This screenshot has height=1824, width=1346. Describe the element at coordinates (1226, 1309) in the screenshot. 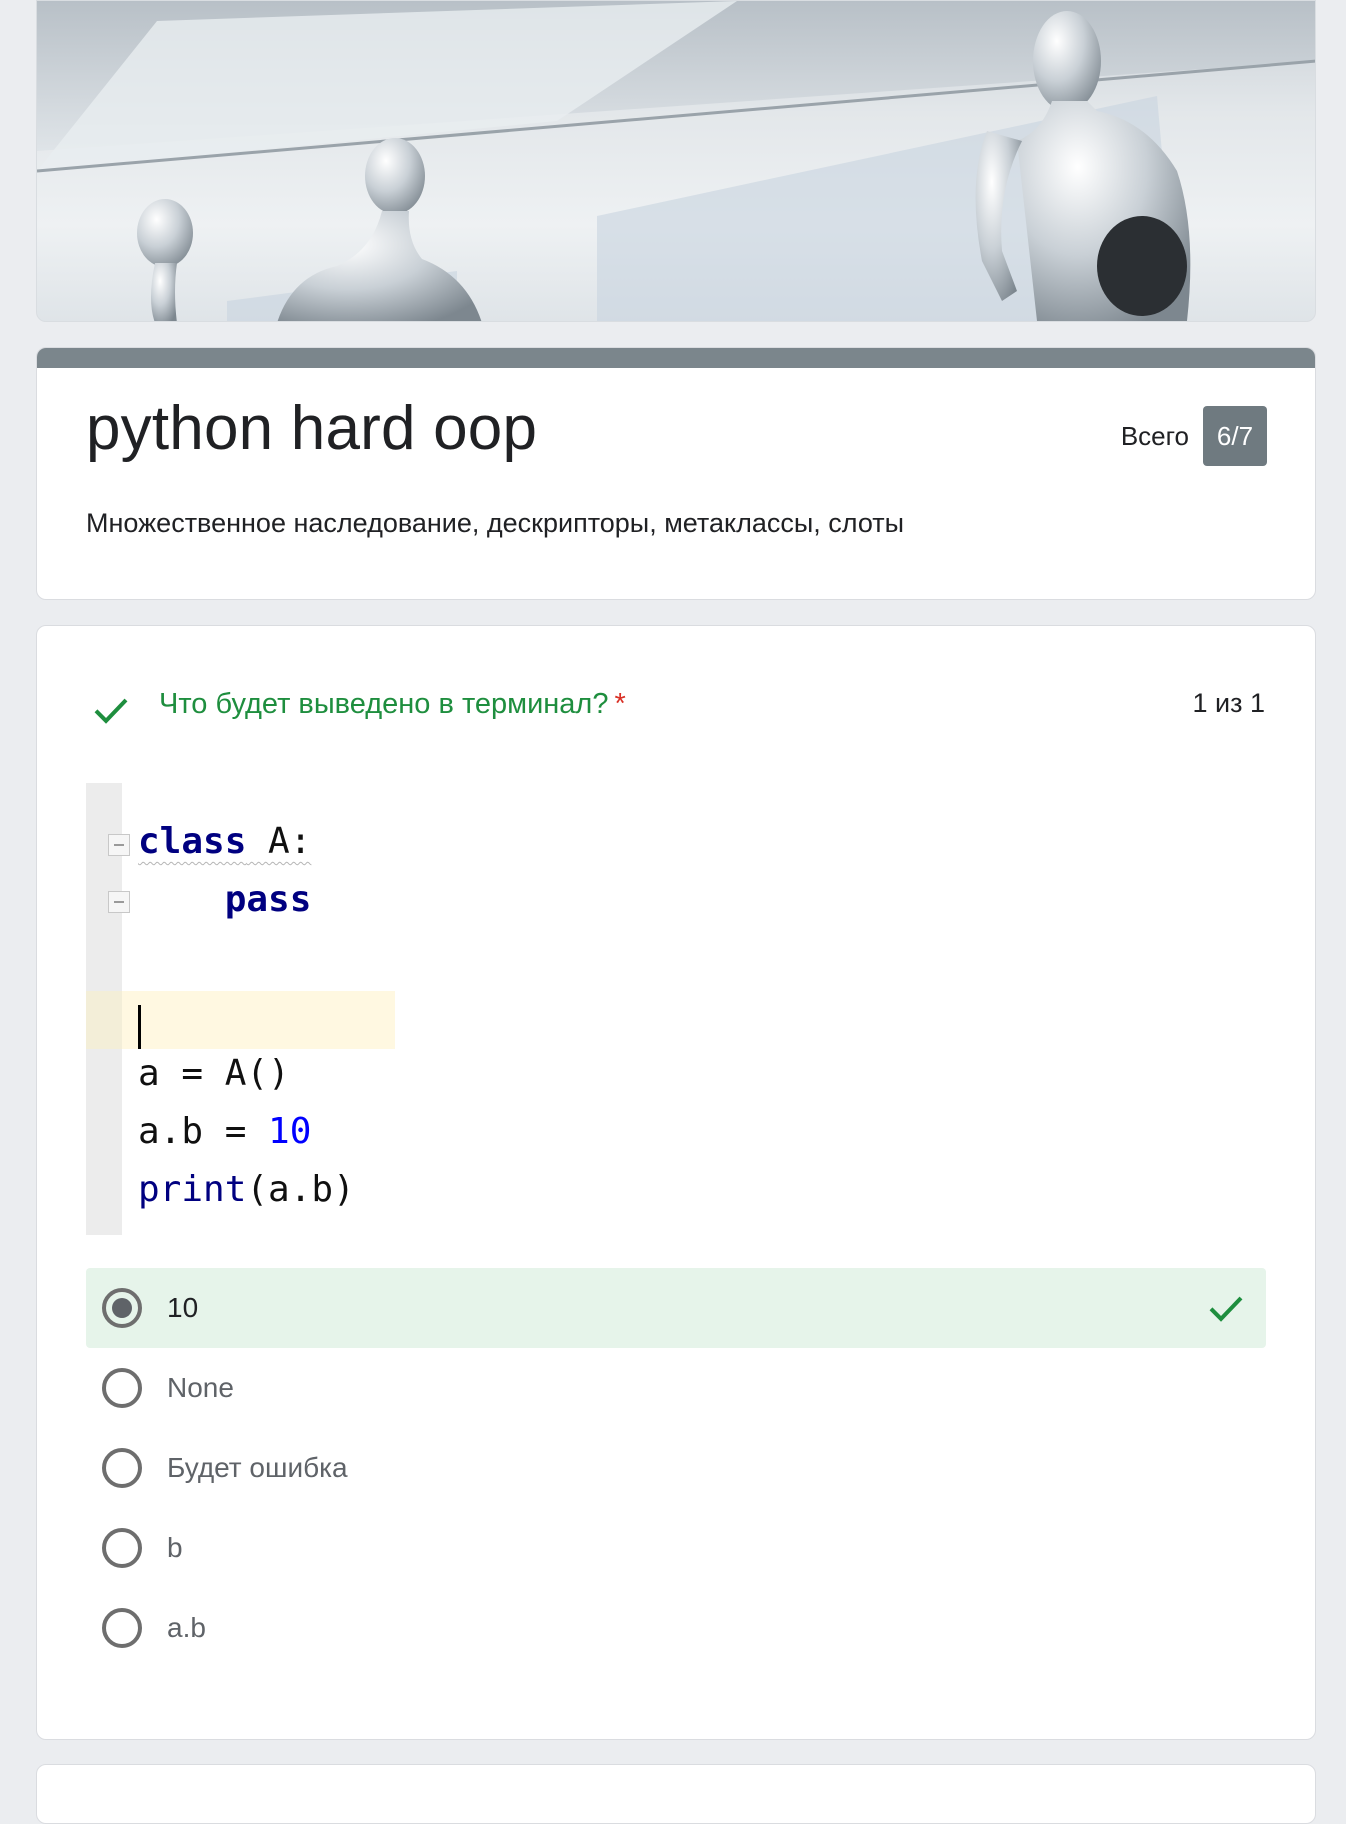

I see `correct-check-icon` at that location.